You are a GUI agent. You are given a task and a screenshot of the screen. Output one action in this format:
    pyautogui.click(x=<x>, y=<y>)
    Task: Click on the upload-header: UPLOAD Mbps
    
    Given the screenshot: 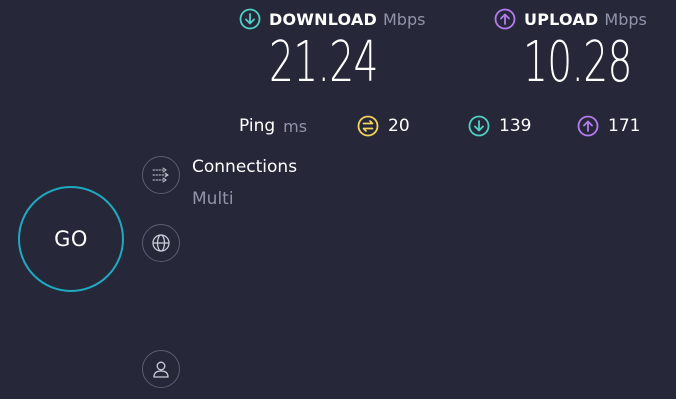 What is the action you would take?
    pyautogui.click(x=570, y=19)
    